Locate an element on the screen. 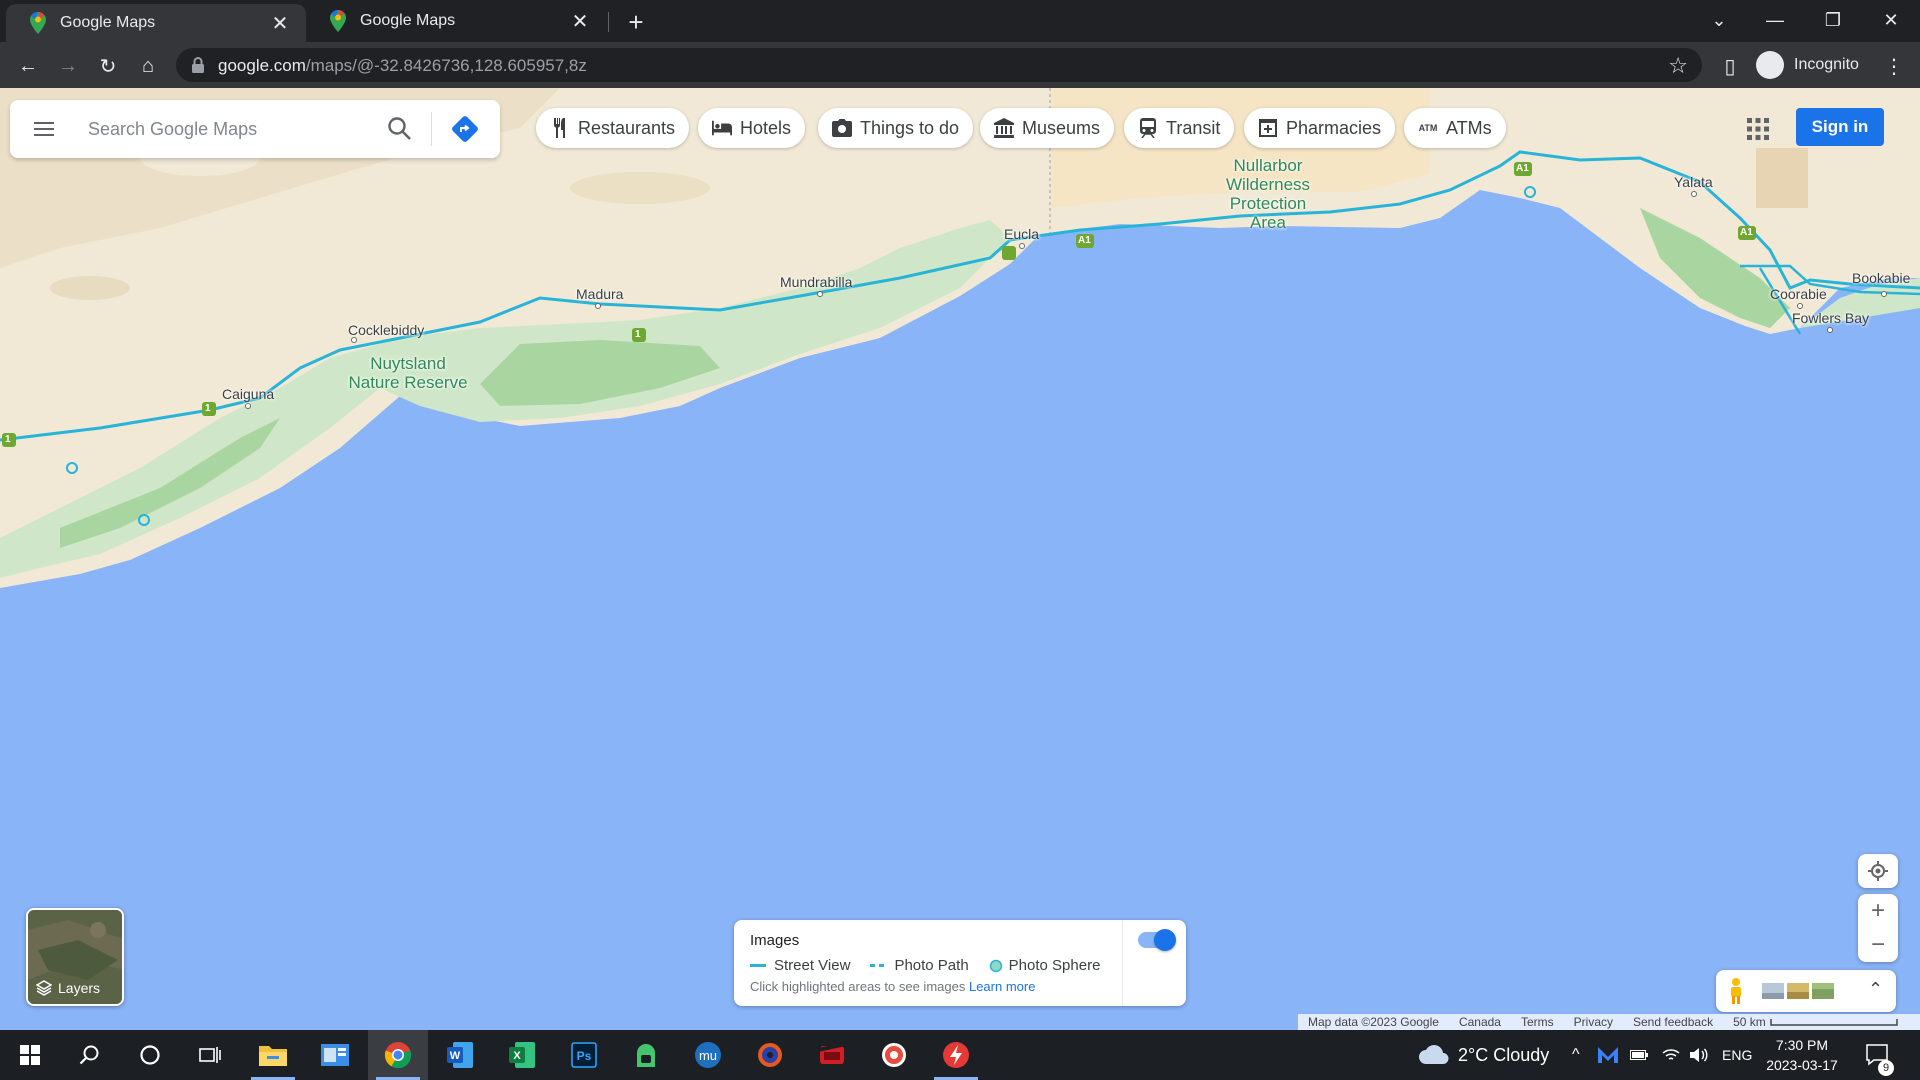  media-app-icon is located at coordinates (894, 1055).